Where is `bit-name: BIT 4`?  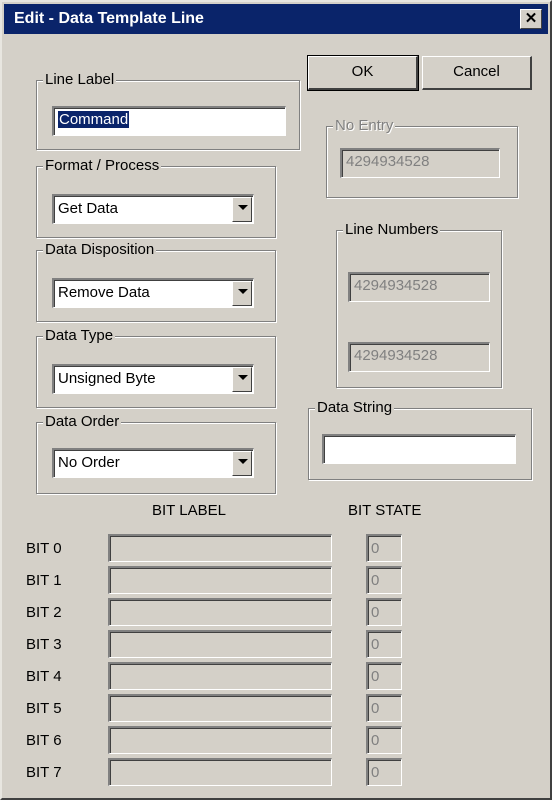
bit-name: BIT 4 is located at coordinates (44, 676).